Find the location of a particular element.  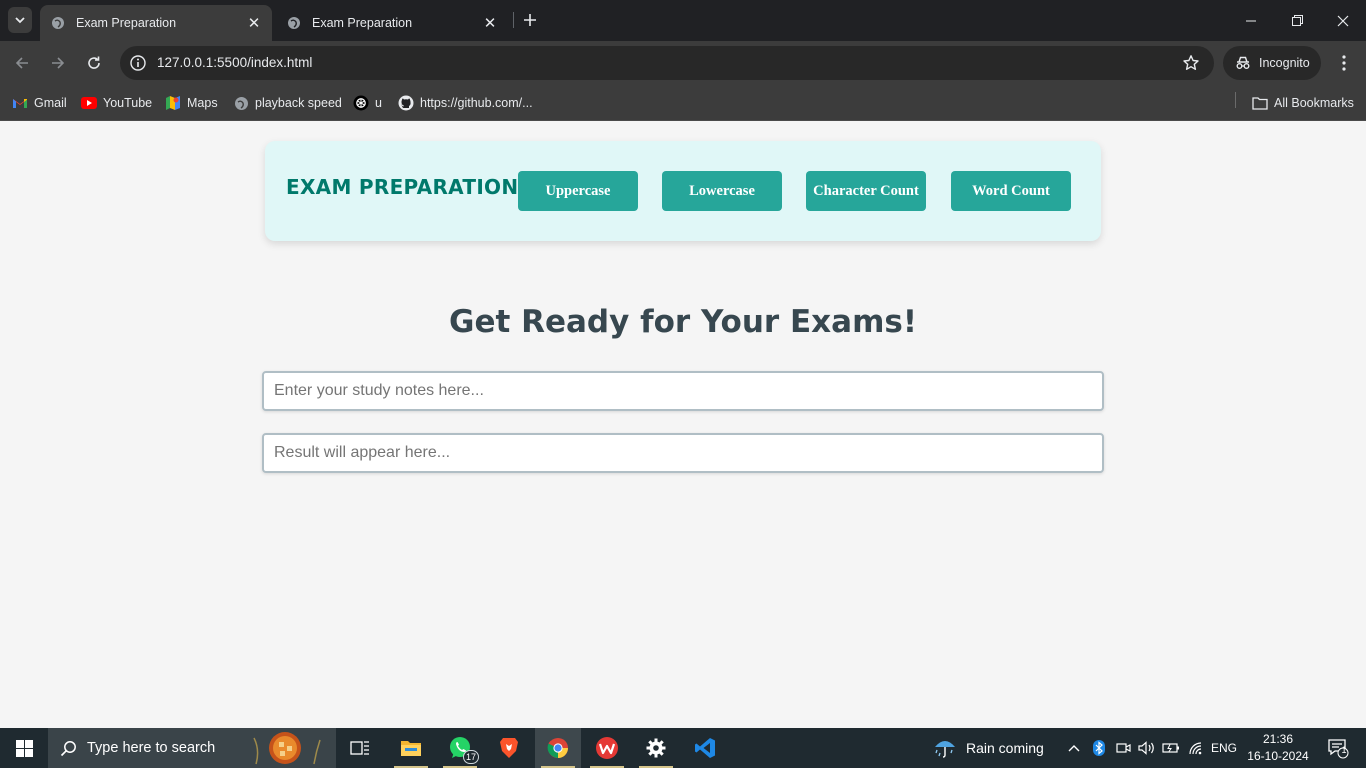

youtube-icon is located at coordinates (89, 103).